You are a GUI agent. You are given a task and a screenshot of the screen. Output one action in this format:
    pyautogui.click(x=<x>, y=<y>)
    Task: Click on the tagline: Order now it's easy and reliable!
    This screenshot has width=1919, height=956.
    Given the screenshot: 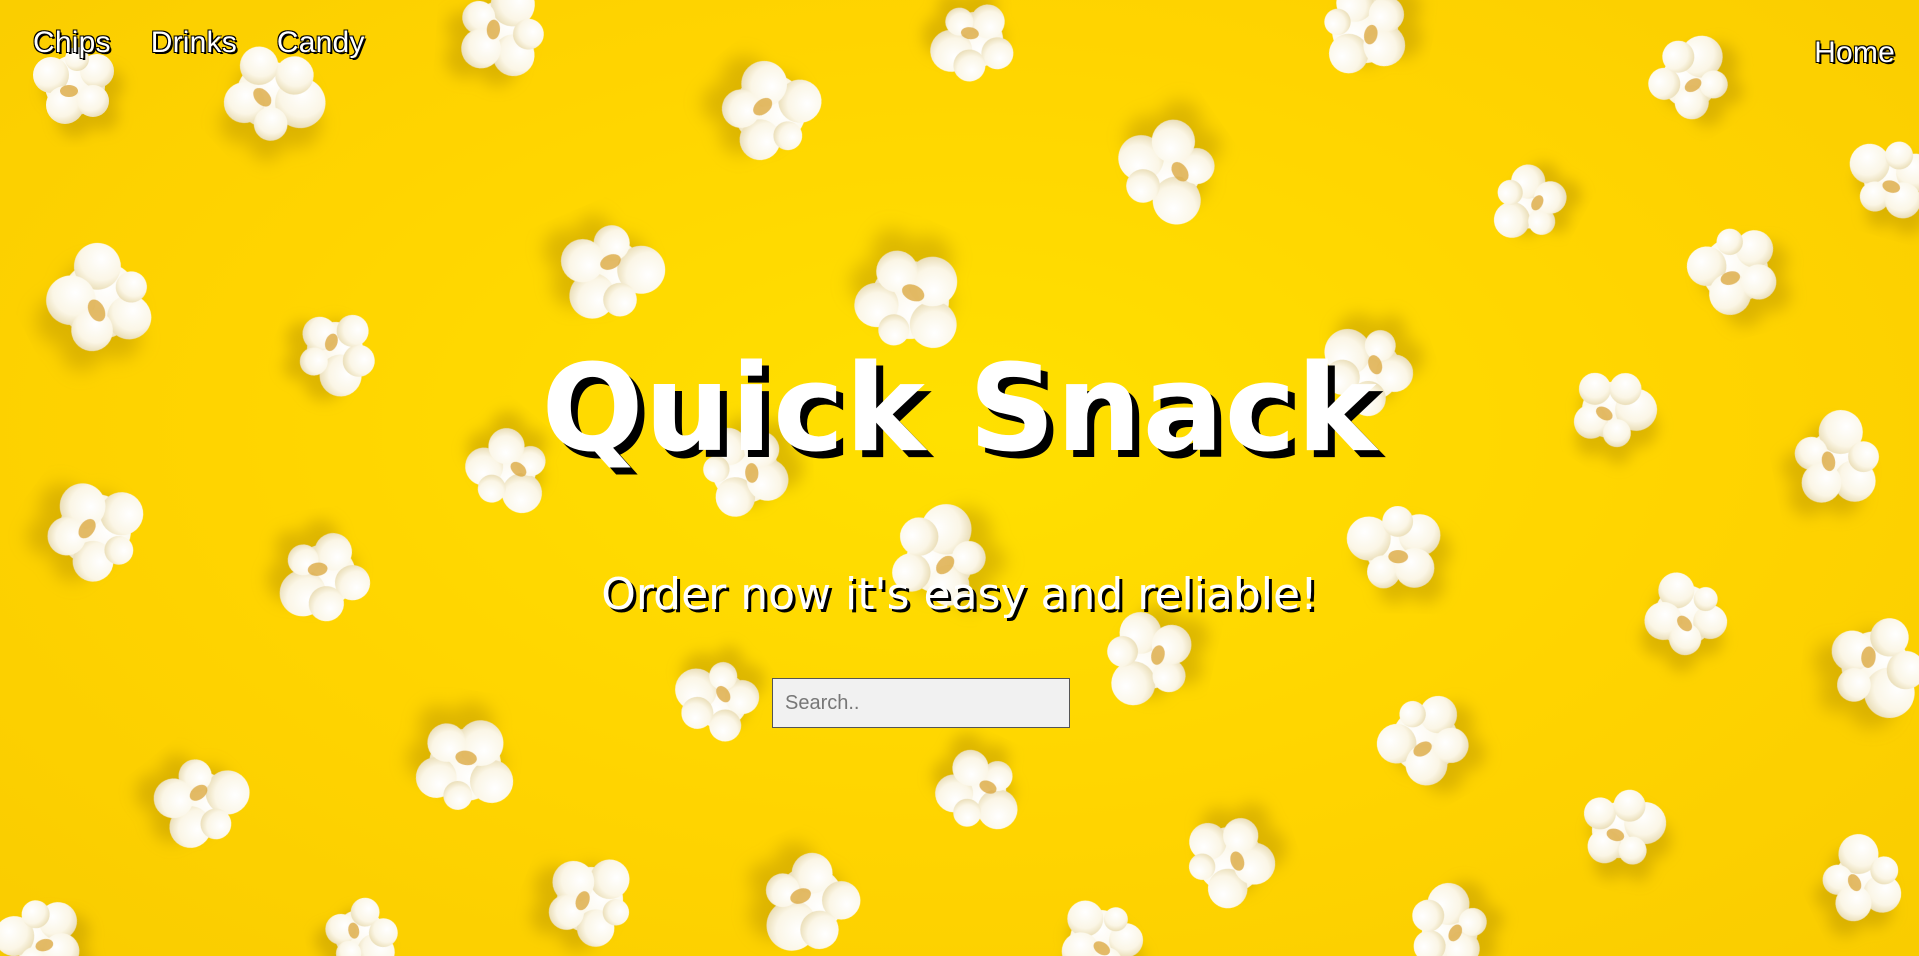 What is the action you would take?
    pyautogui.click(x=959, y=594)
    